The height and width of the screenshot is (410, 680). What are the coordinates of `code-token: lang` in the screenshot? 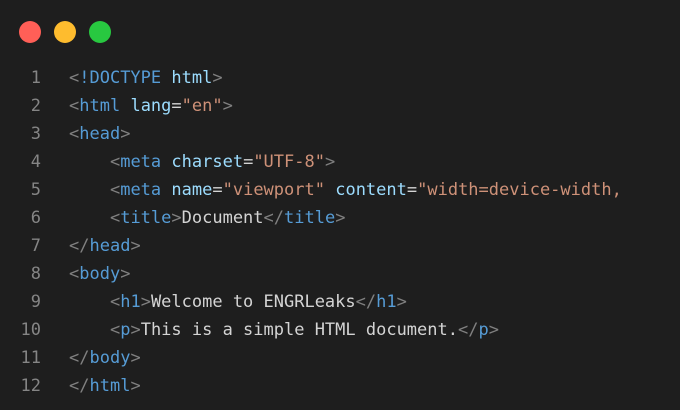 It's located at (151, 106).